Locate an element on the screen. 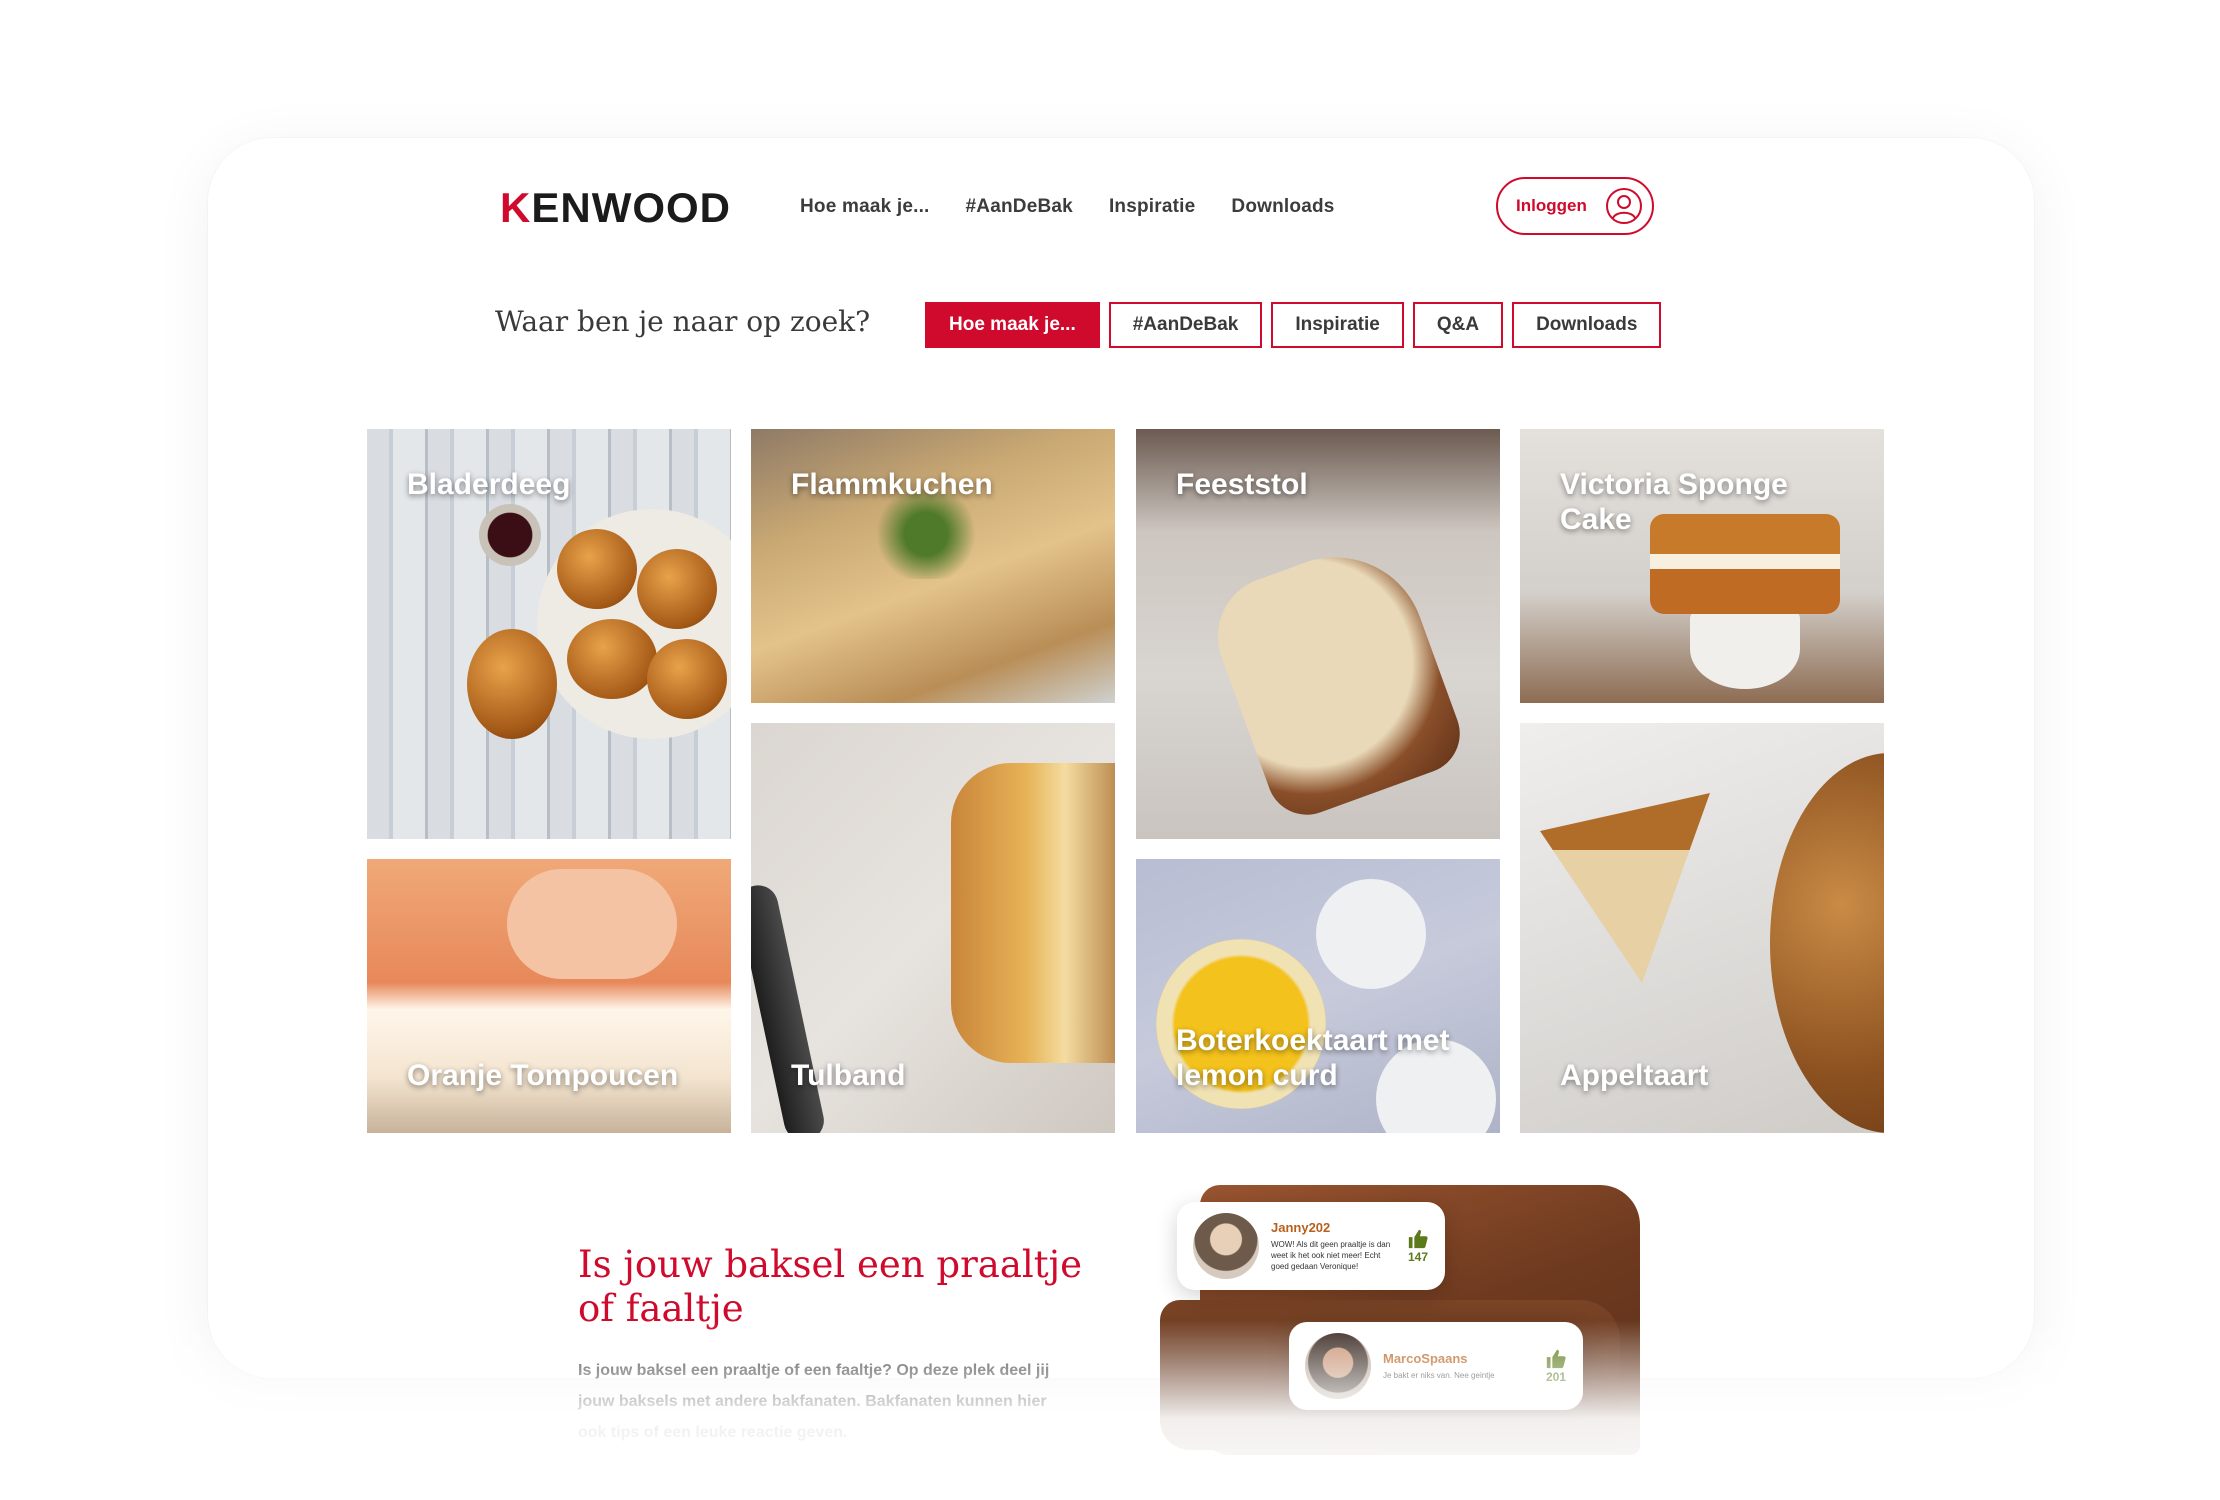  like-button: 147 is located at coordinates (1418, 1246).